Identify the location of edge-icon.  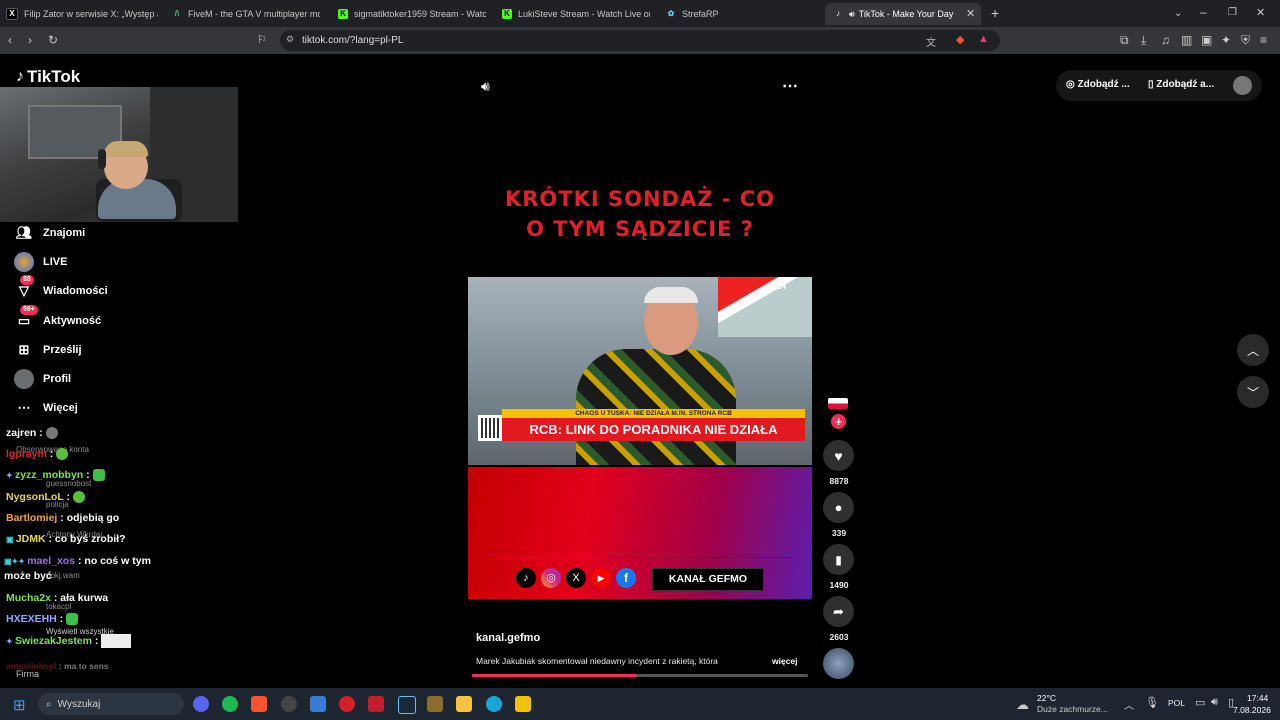
(494, 704).